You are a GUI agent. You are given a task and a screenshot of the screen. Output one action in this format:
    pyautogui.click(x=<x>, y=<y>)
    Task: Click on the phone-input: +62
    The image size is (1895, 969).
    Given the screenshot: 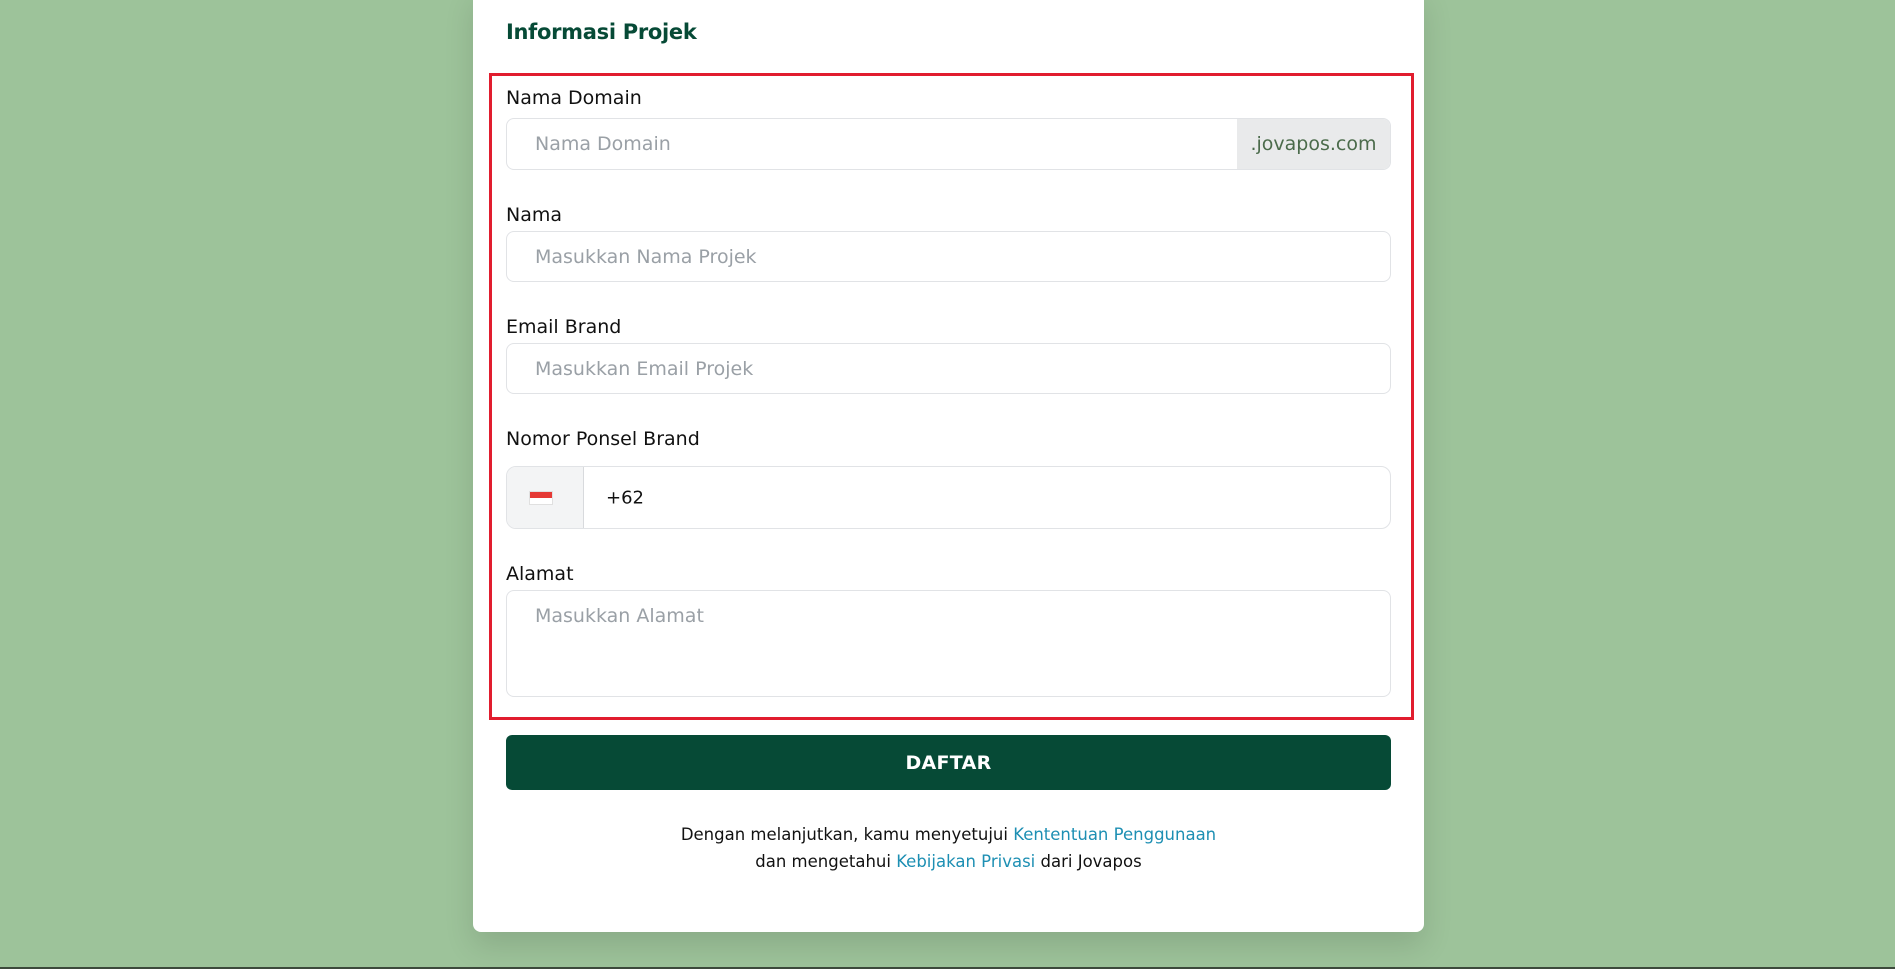 What is the action you would take?
    pyautogui.click(x=948, y=497)
    